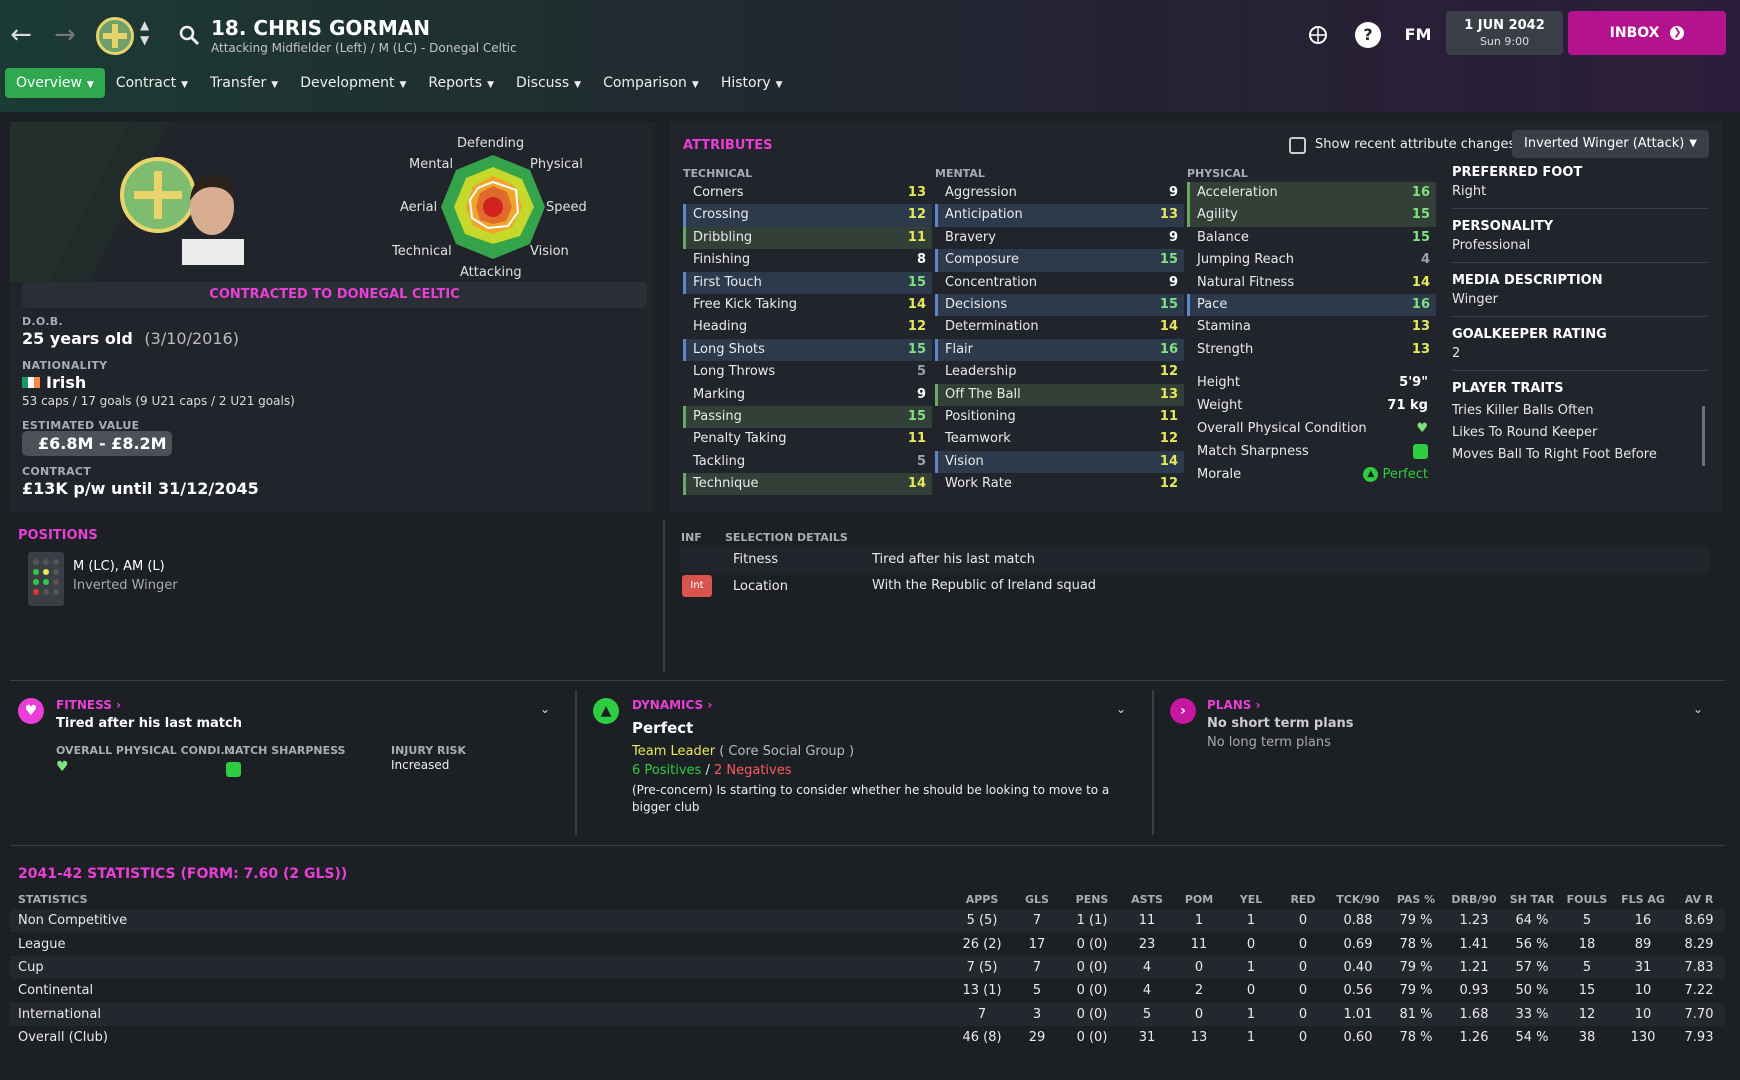 Image resolution: width=1740 pixels, height=1080 pixels. Describe the element at coordinates (1532, 899) in the screenshot. I see `stats-column-header: SH TAR` at that location.